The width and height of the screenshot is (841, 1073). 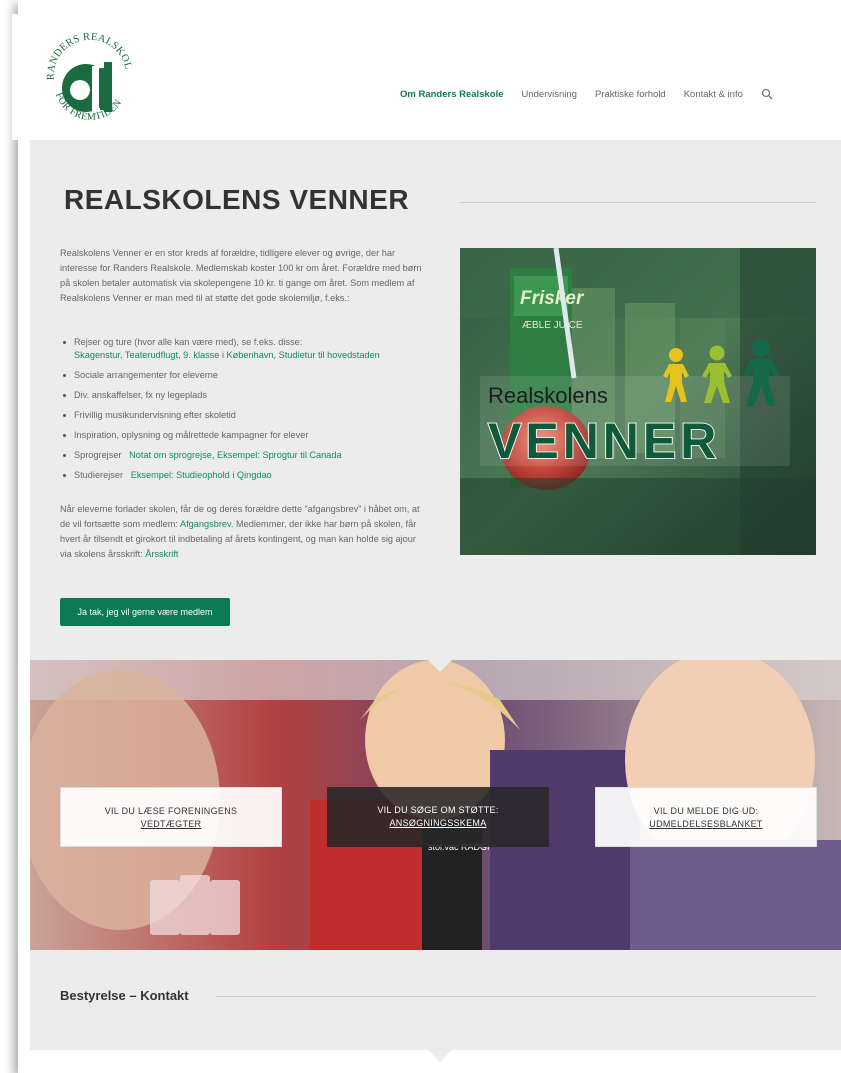 What do you see at coordinates (245, 375) in the screenshot?
I see `list-item: Sociale arrangementer for eleverne` at bounding box center [245, 375].